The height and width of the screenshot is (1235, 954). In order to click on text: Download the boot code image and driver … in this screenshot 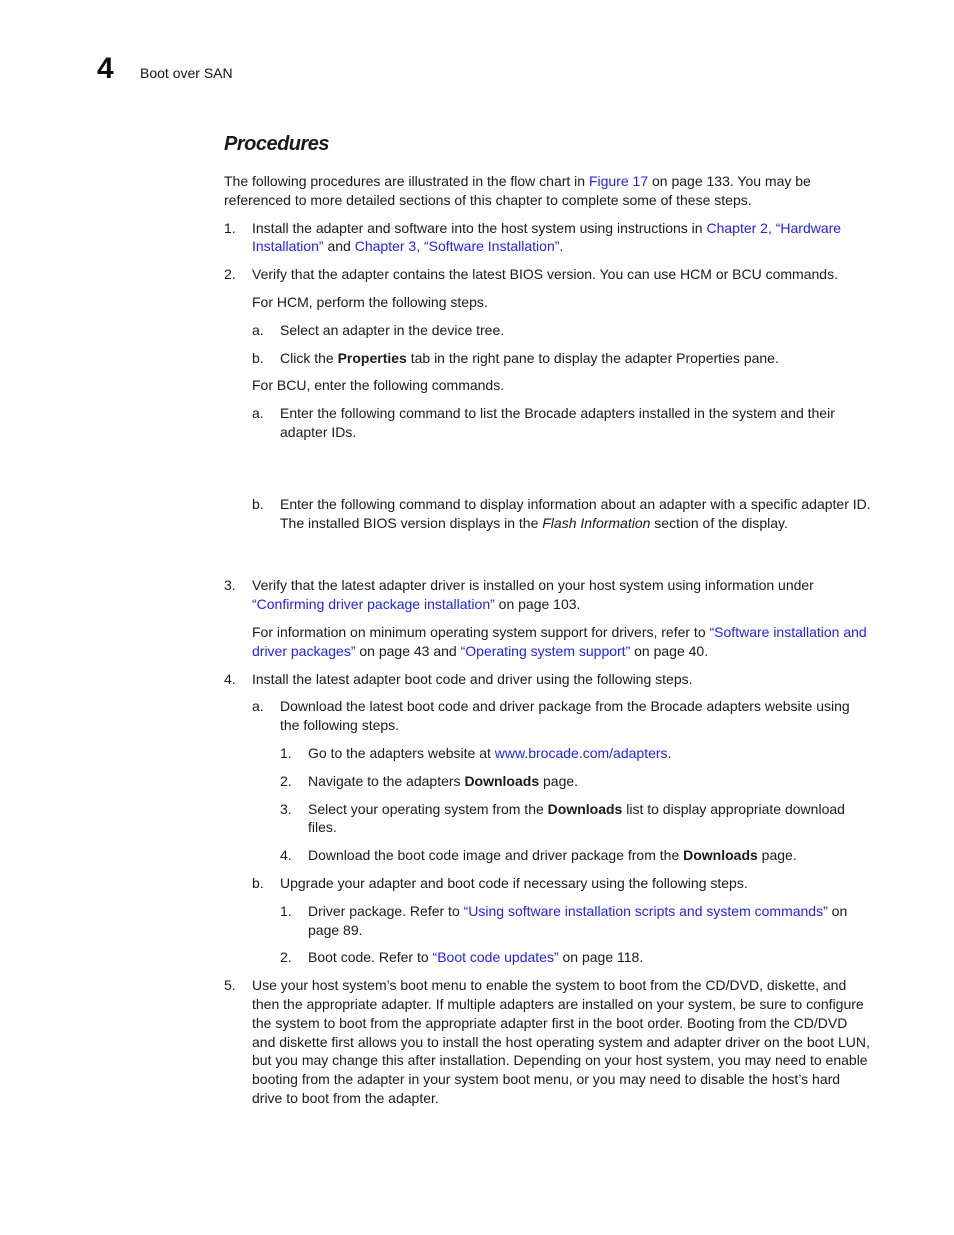, I will do `click(496, 855)`.